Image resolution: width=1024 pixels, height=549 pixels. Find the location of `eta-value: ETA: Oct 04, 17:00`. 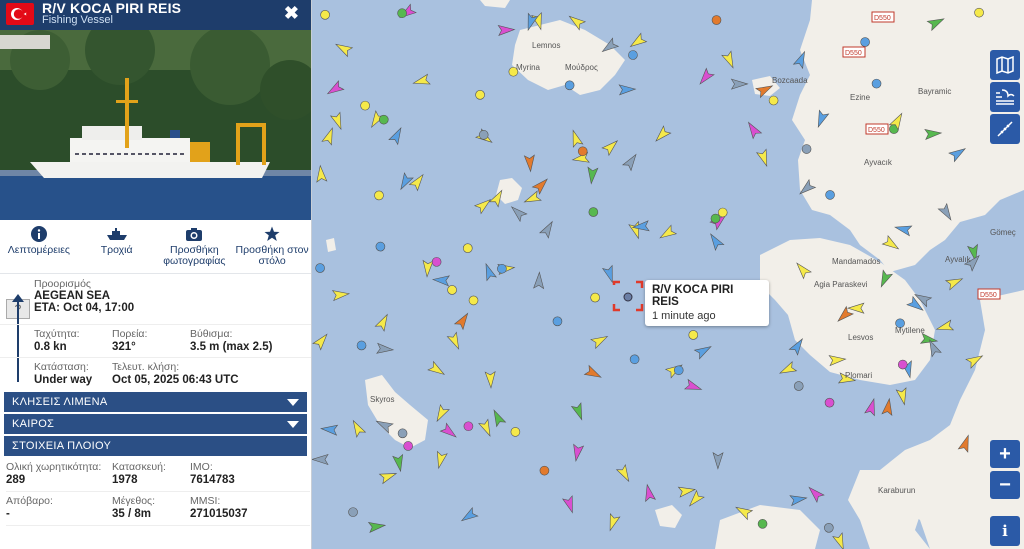

eta-value: ETA: Oct 04, 17:00 is located at coordinates (84, 308).